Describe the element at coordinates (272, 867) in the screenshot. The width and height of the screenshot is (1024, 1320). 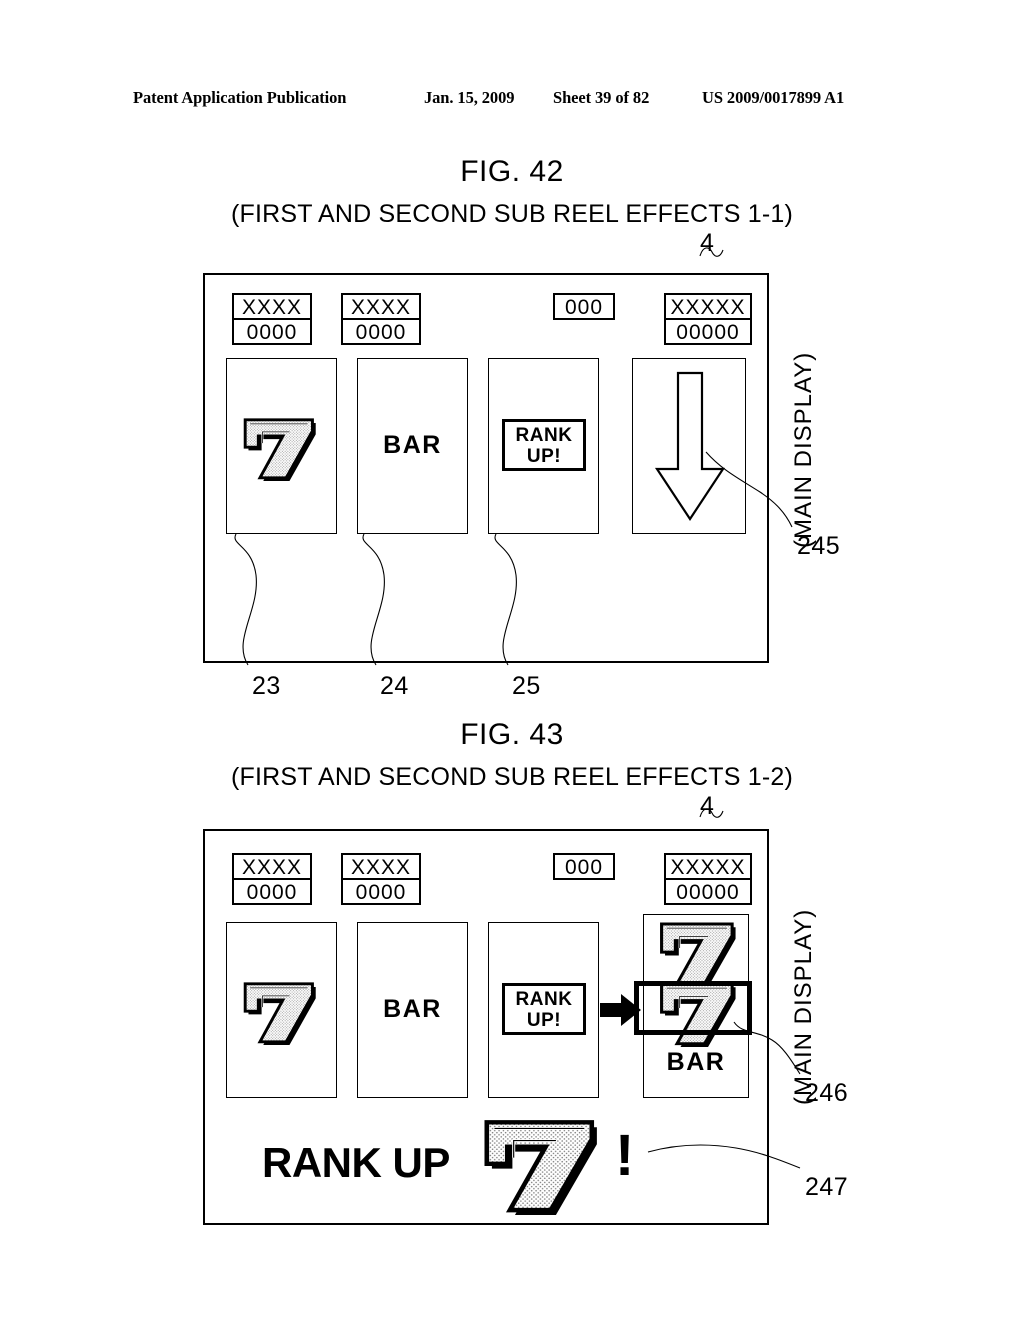
I see `fig-43-info-box-1-top: XXXX` at that location.